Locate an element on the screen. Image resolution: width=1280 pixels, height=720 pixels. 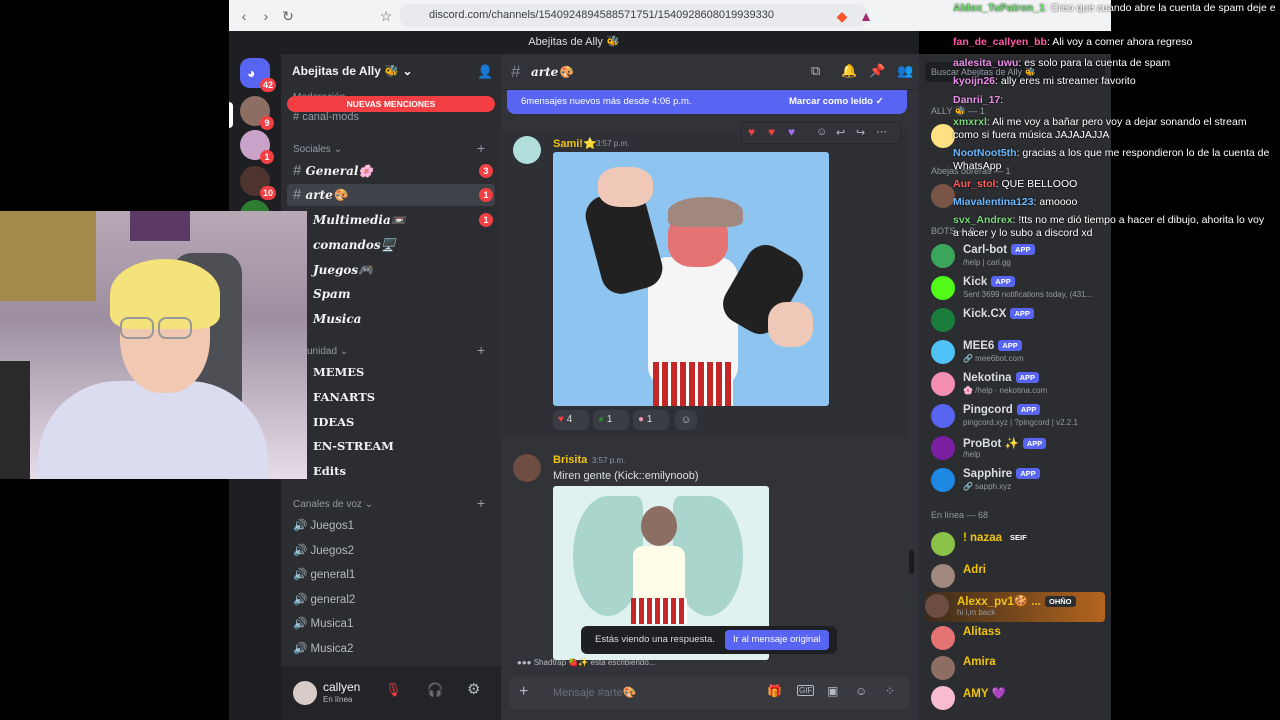
members-icon: 👥 is located at coordinates (905, 71).